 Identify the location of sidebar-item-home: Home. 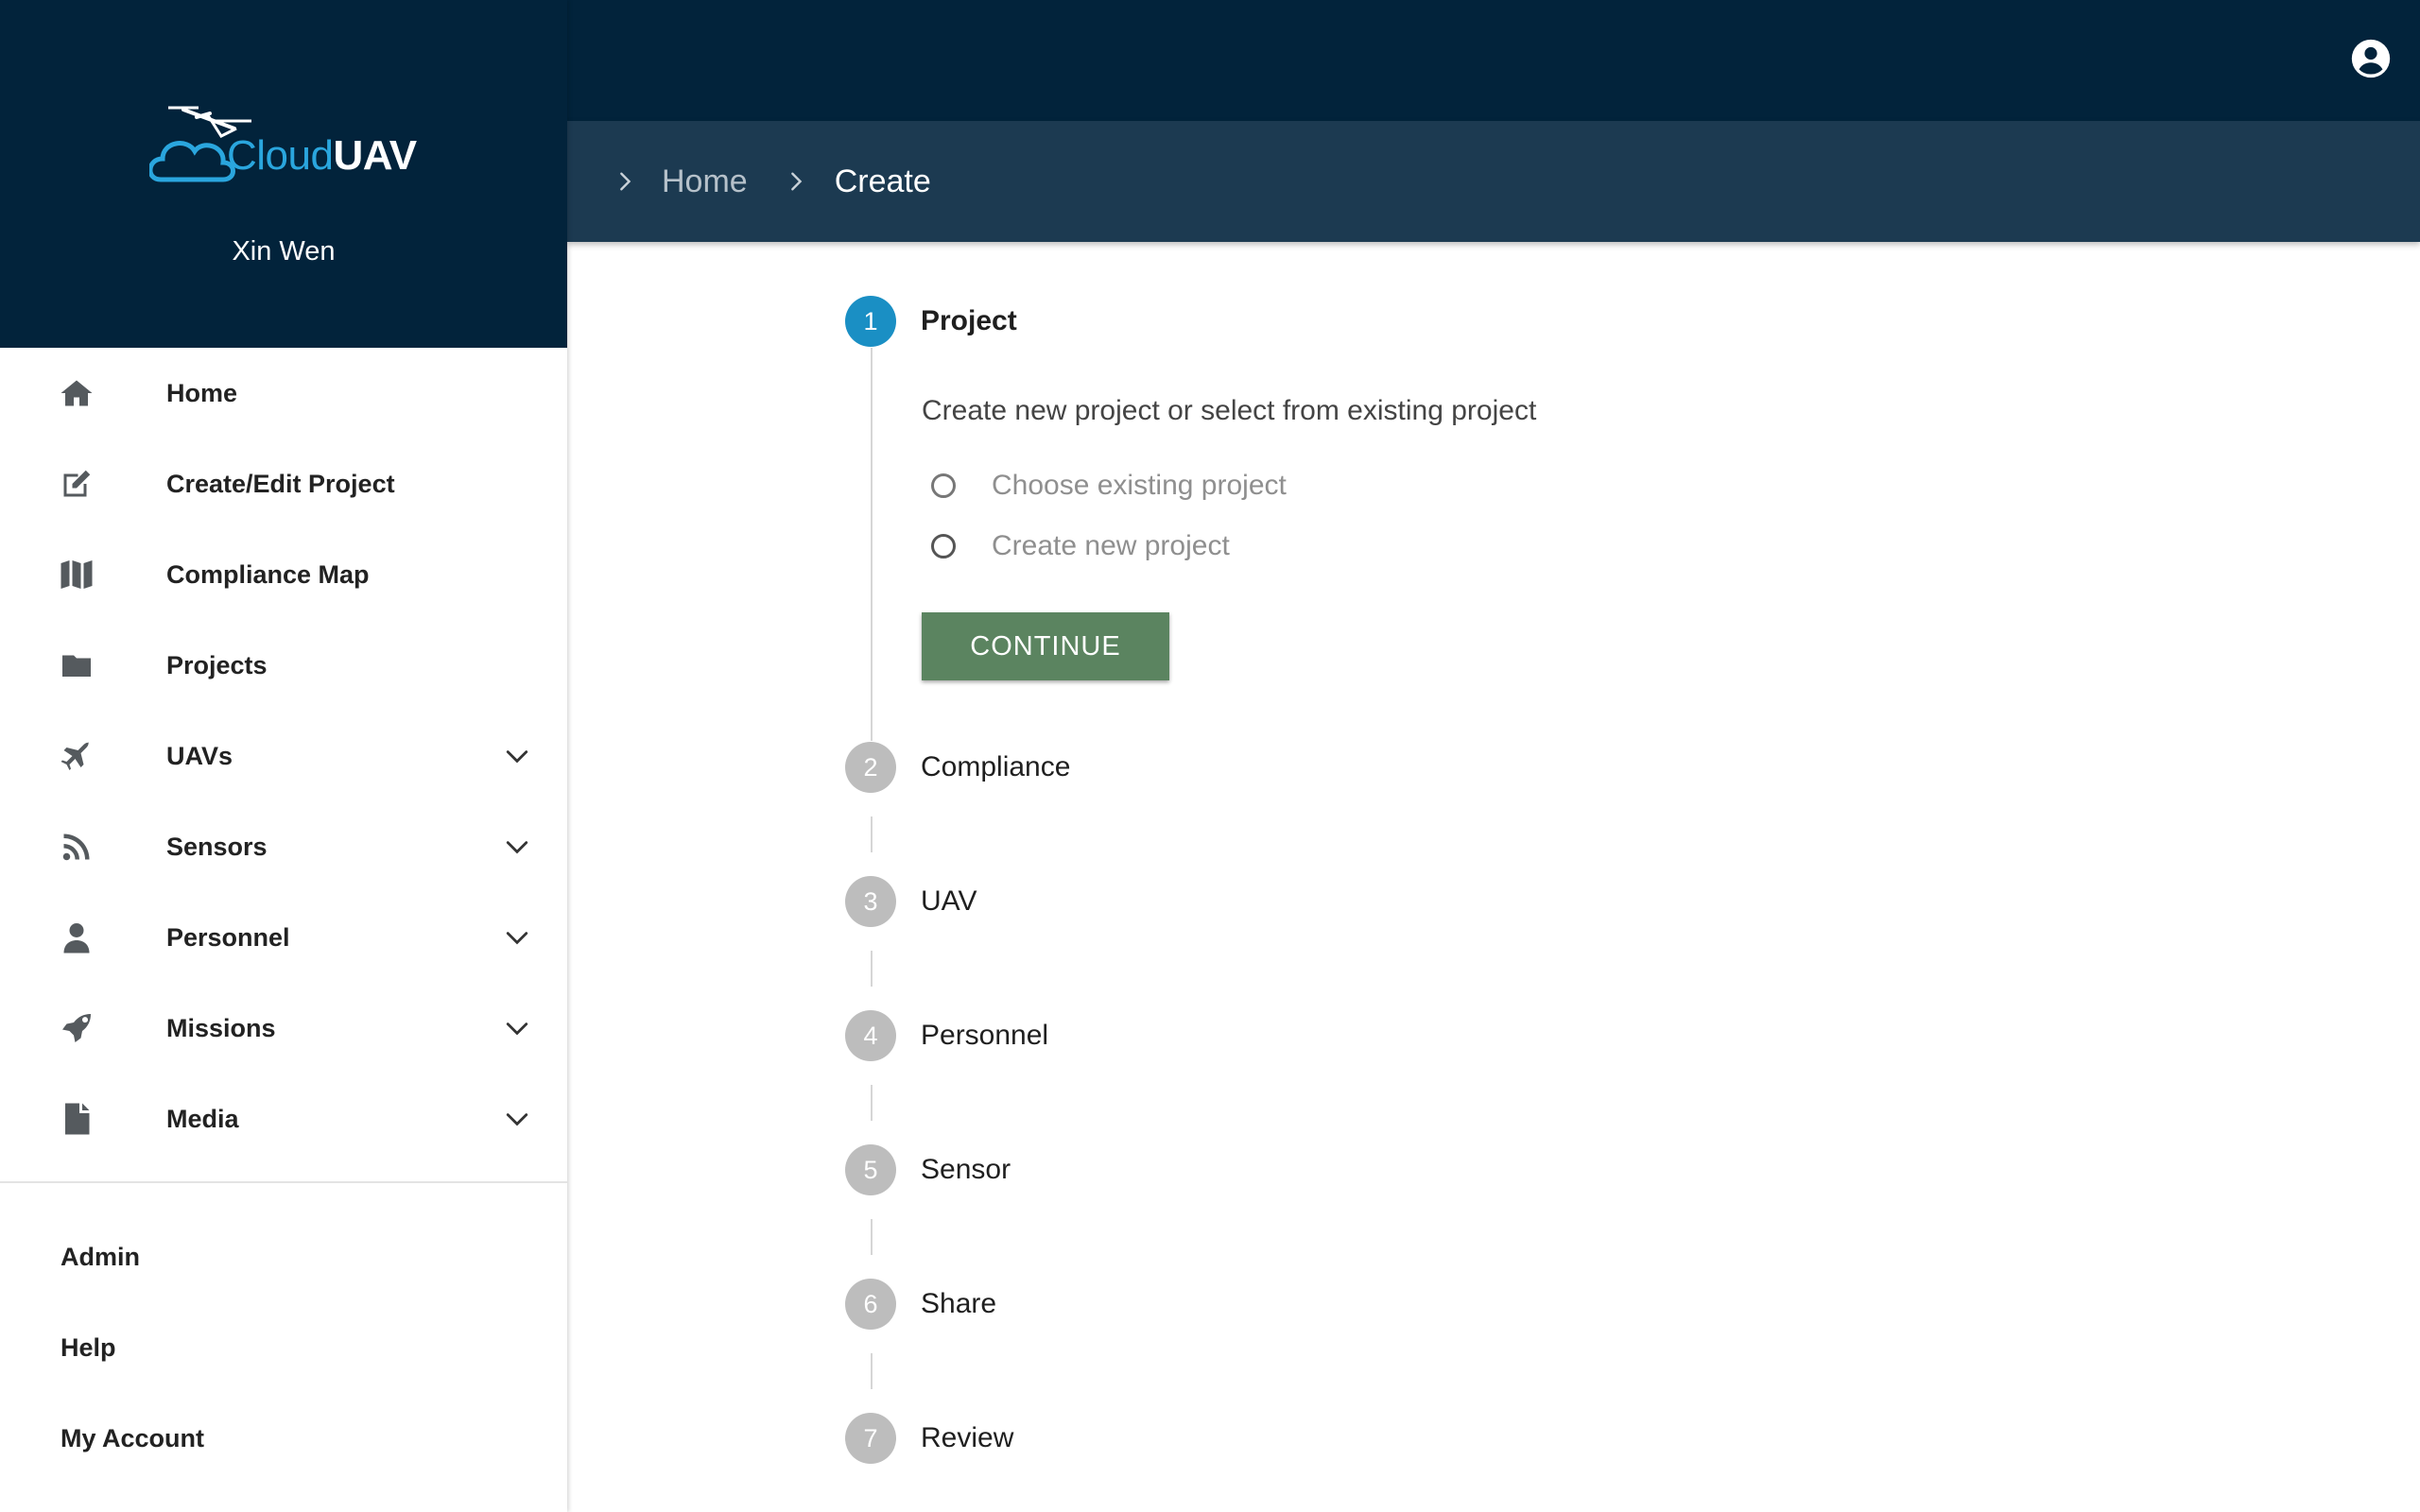
(283, 393).